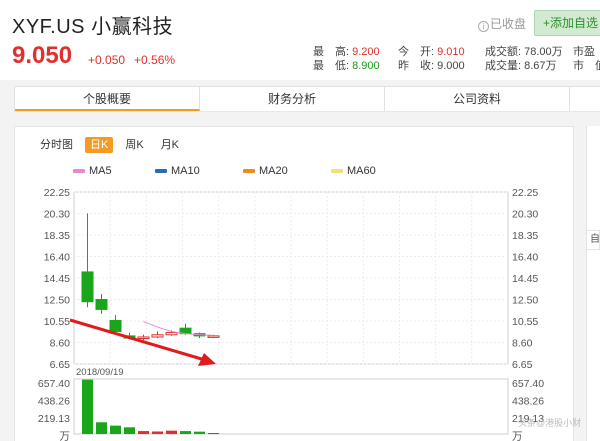 Image resolution: width=600 pixels, height=441 pixels. What do you see at coordinates (54, 402) in the screenshot?
I see `volume-tick-left: 438.26` at bounding box center [54, 402].